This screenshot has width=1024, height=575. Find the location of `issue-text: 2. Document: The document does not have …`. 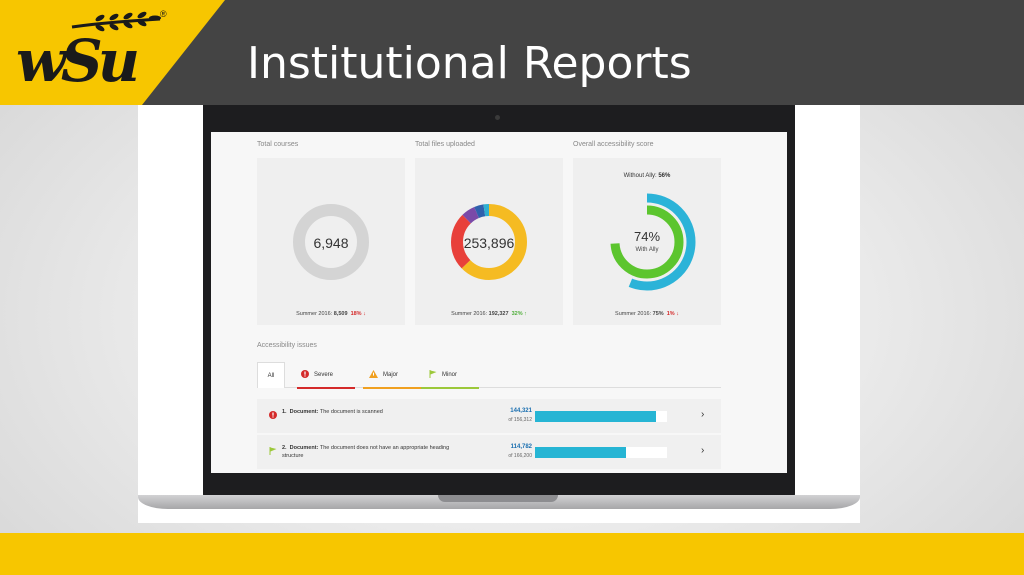

issue-text: 2. Document: The document does not have … is located at coordinates (366, 452).